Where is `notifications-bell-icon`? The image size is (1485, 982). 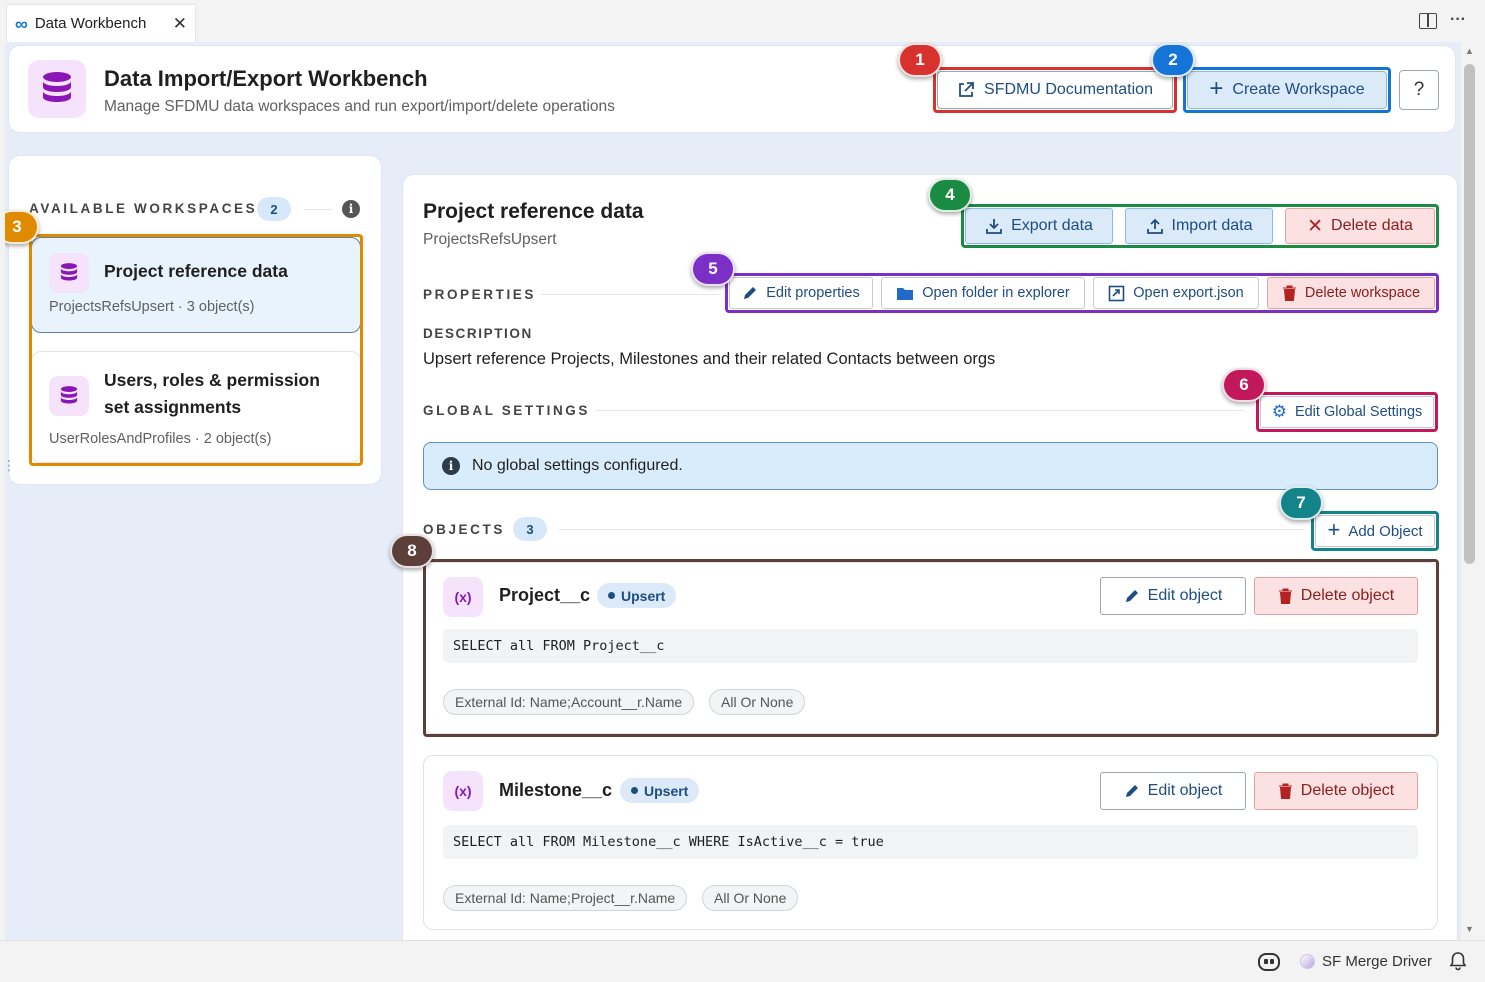
notifications-bell-icon is located at coordinates (1458, 963).